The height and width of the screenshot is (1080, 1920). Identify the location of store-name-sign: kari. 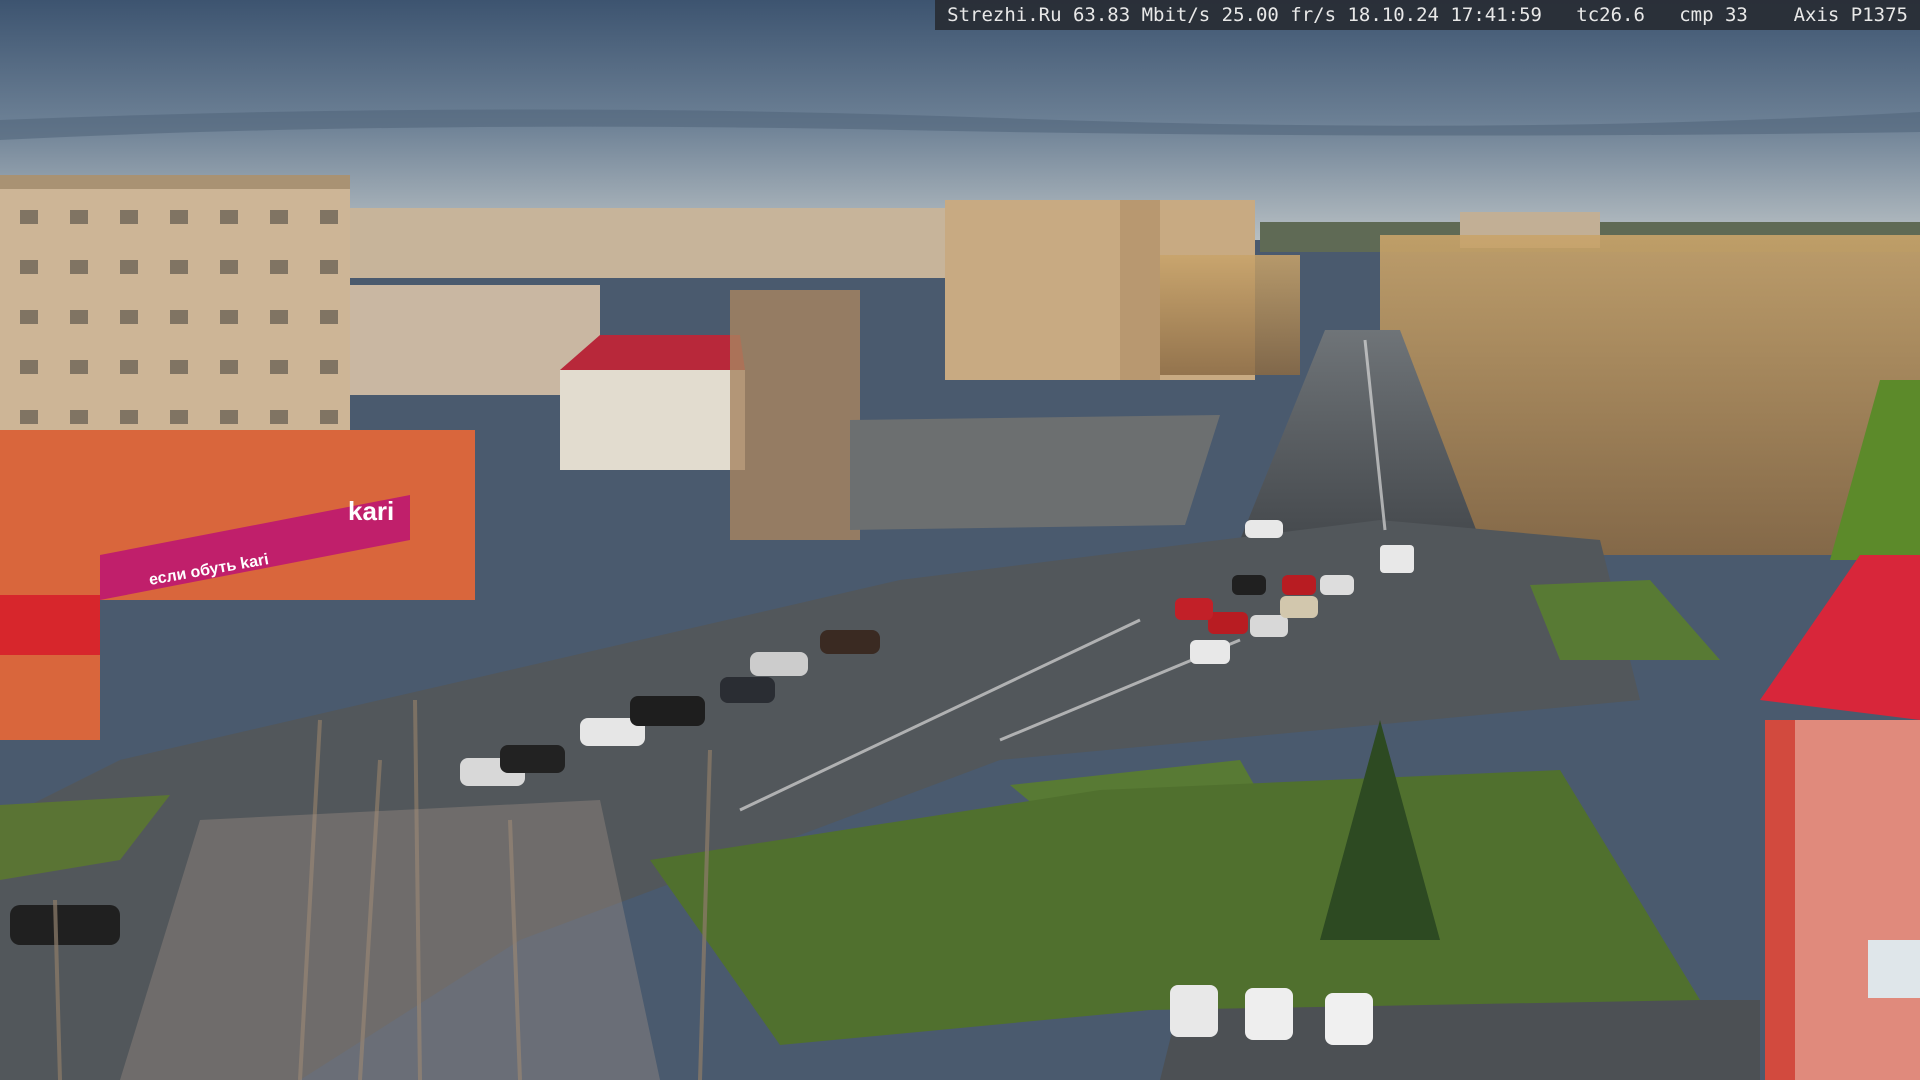
(371, 511).